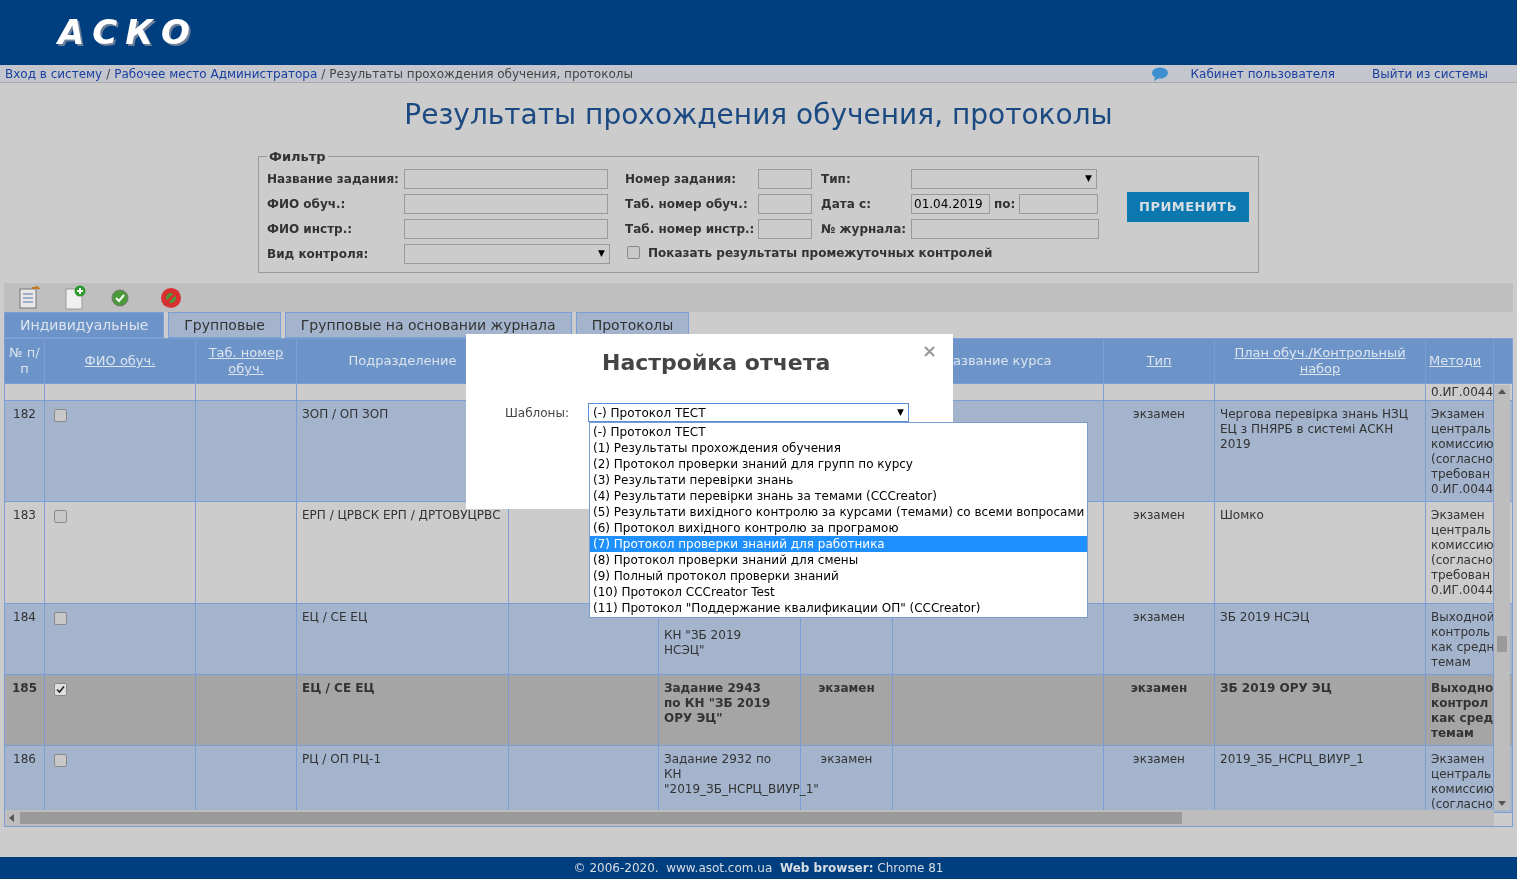 This screenshot has height=879, width=1517. Describe the element at coordinates (839, 576) in the screenshot. I see `dropdown-option: (9) Полный протокол проверки знаний` at that location.